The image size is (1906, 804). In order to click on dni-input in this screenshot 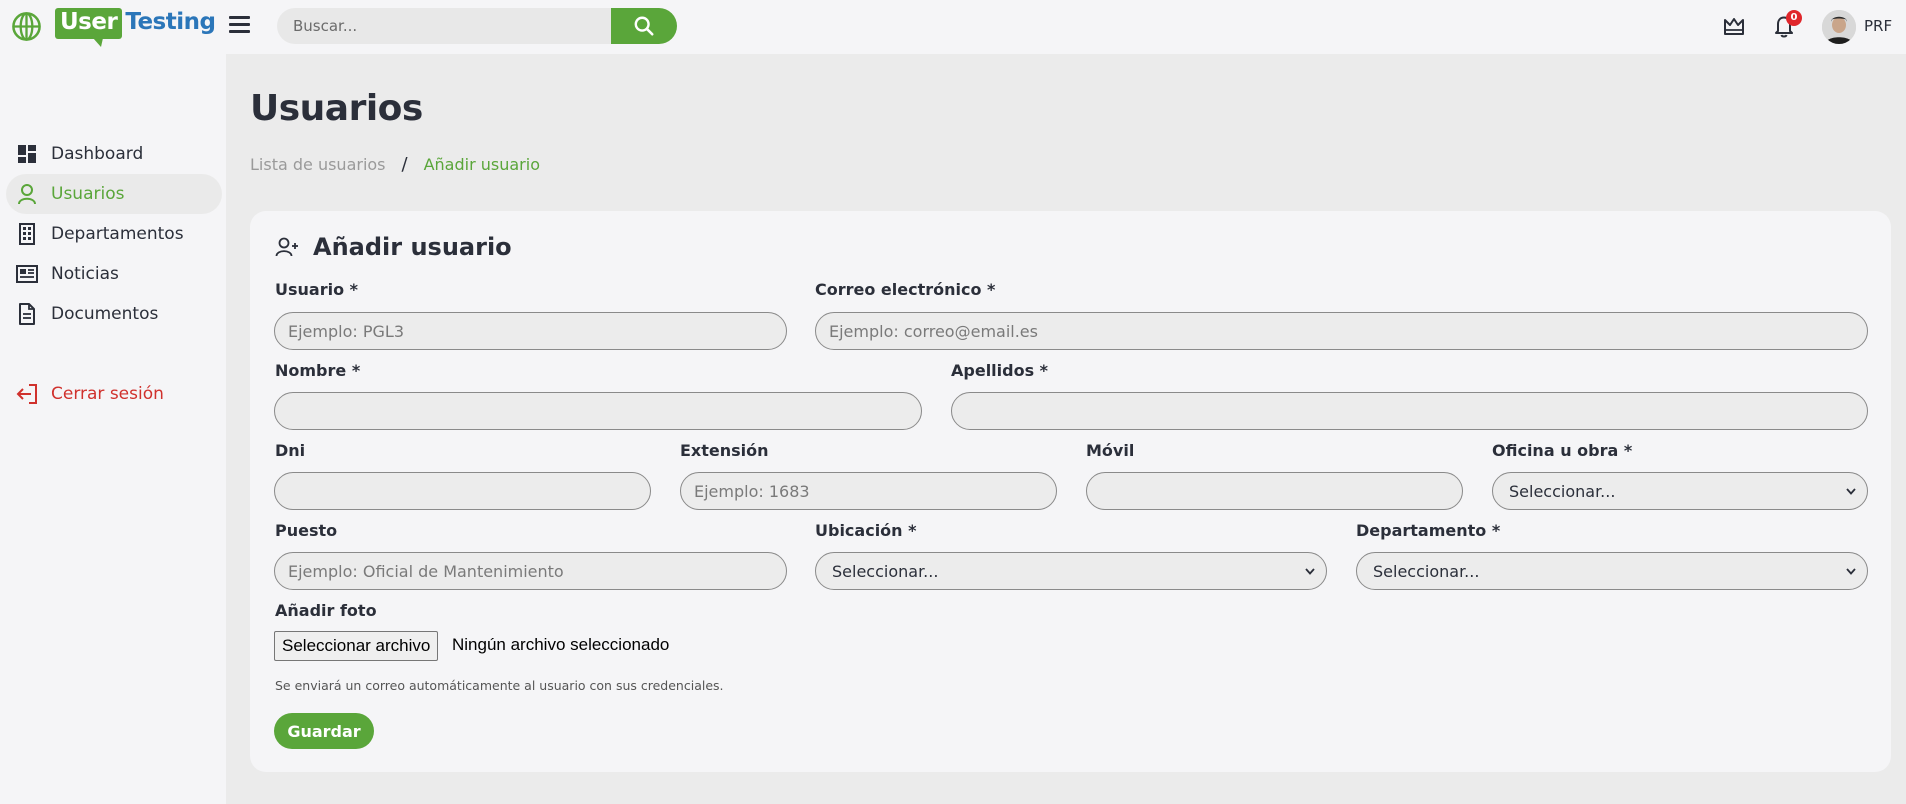, I will do `click(462, 491)`.